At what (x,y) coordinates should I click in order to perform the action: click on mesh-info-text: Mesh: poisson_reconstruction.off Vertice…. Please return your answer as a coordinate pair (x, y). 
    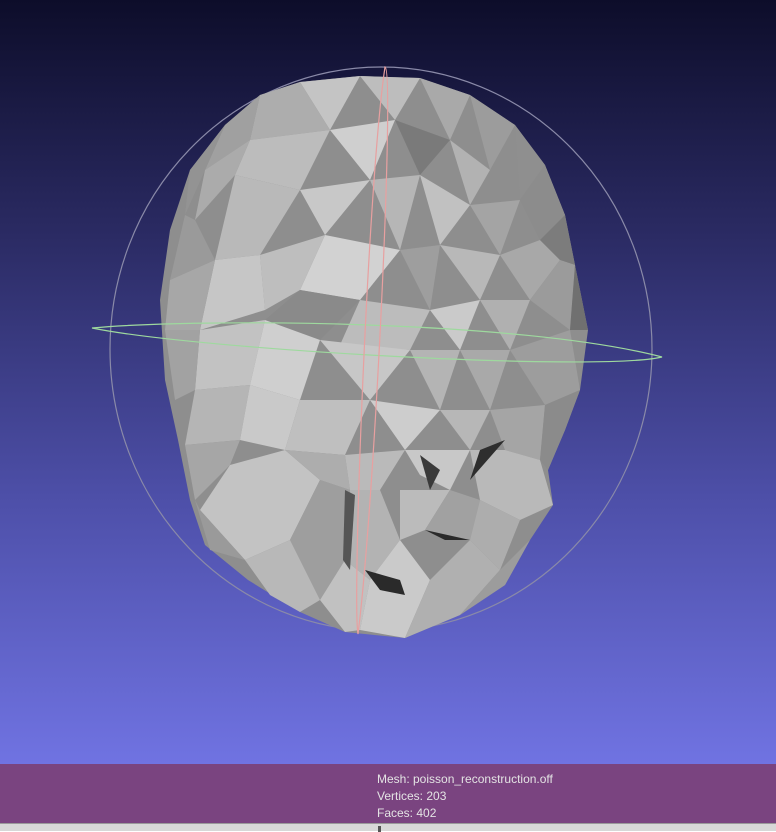
    Looking at the image, I should click on (465, 796).